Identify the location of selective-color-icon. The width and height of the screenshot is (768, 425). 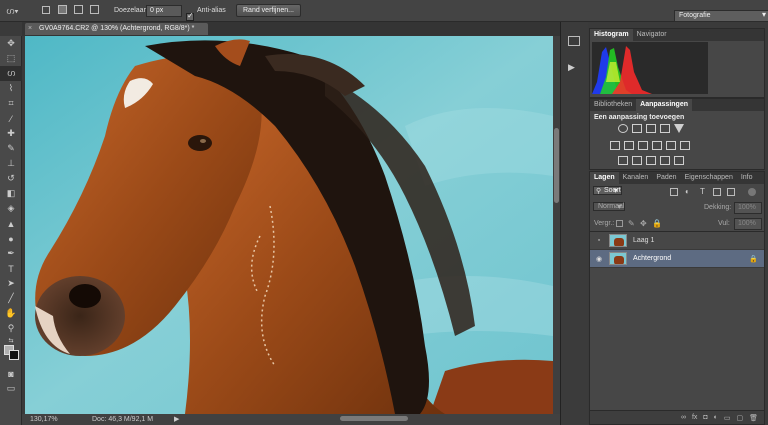
(679, 160).